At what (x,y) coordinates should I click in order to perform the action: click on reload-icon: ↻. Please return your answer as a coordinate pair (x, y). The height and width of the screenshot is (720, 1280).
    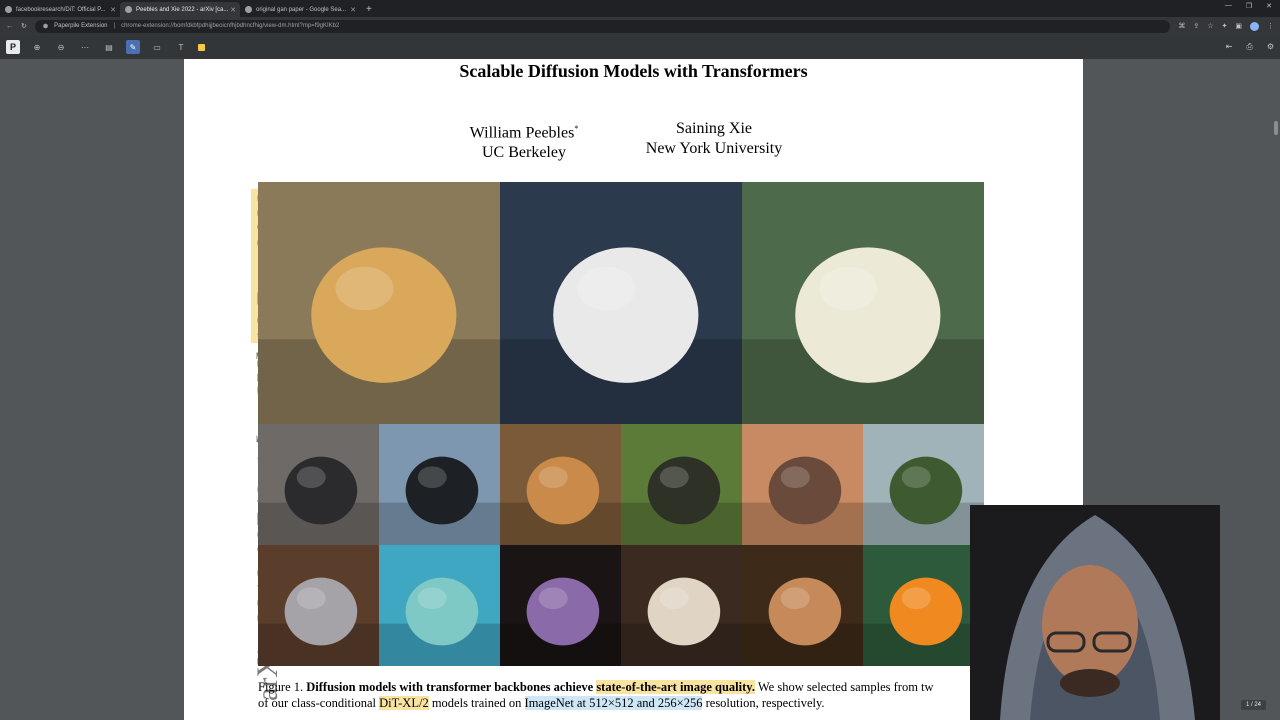
    Looking at the image, I should click on (24, 26).